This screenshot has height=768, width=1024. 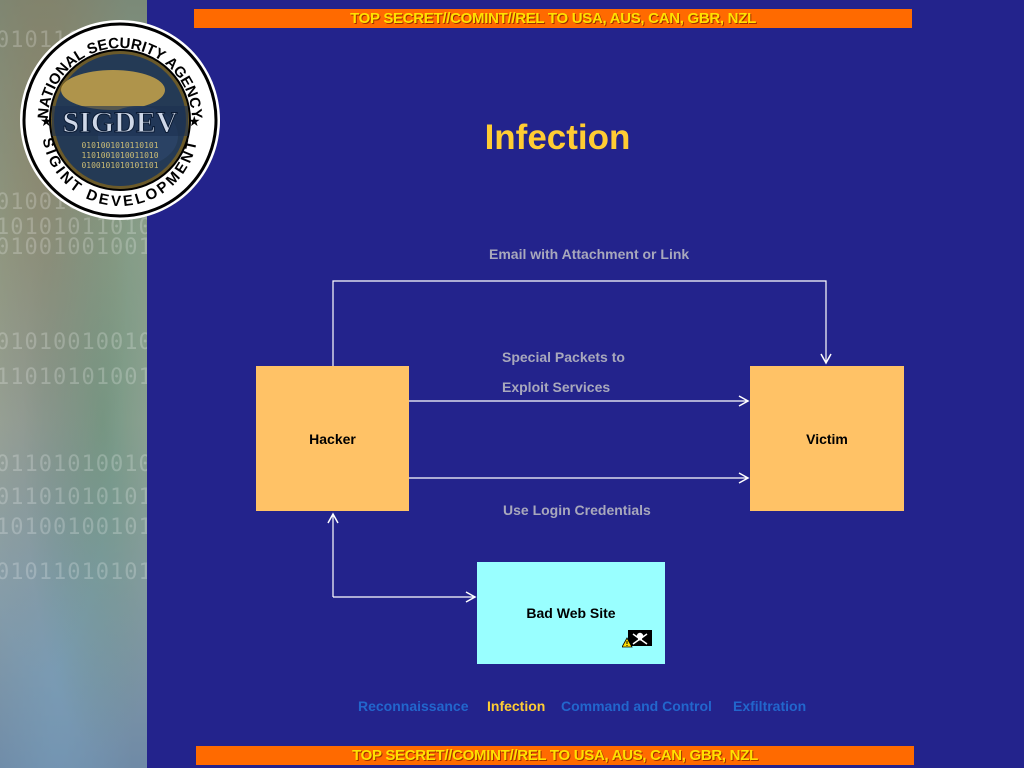 I want to click on victim-node: Victim, so click(x=827, y=438).